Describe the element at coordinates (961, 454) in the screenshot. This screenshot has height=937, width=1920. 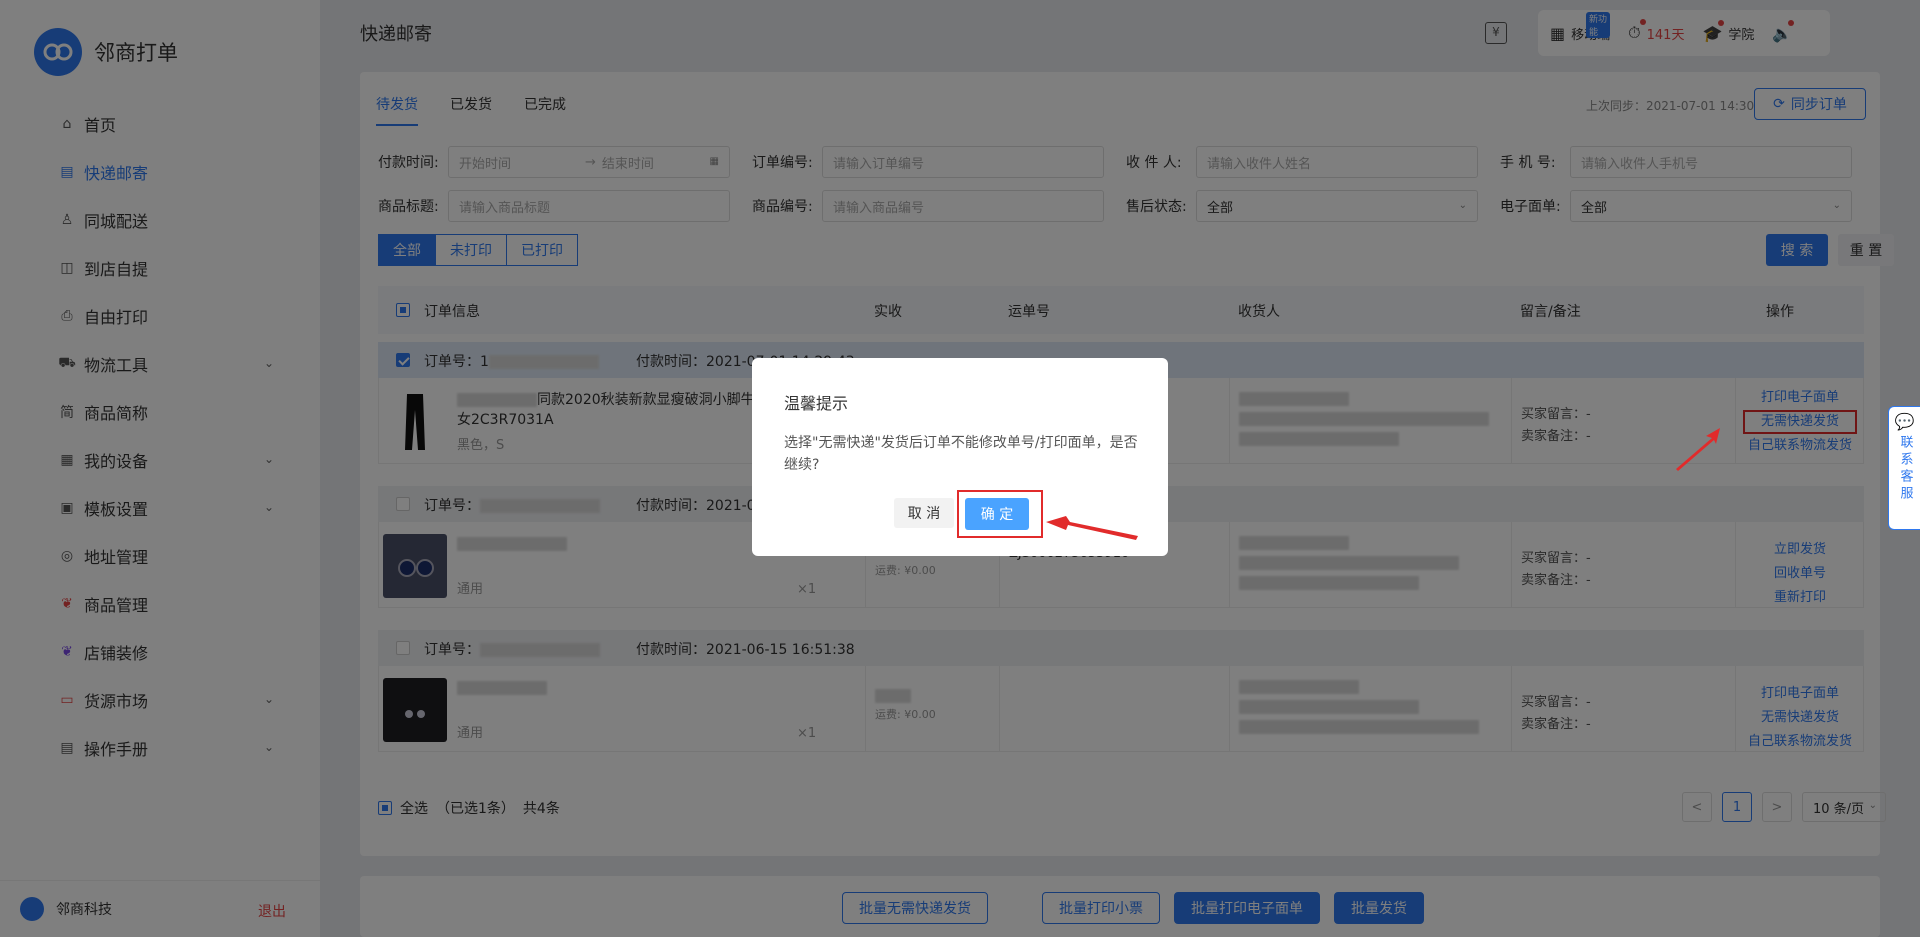
I see `dialog-message: 选择"无需快递"发货后订单不能修改单号/打印面单，是否继续?` at that location.